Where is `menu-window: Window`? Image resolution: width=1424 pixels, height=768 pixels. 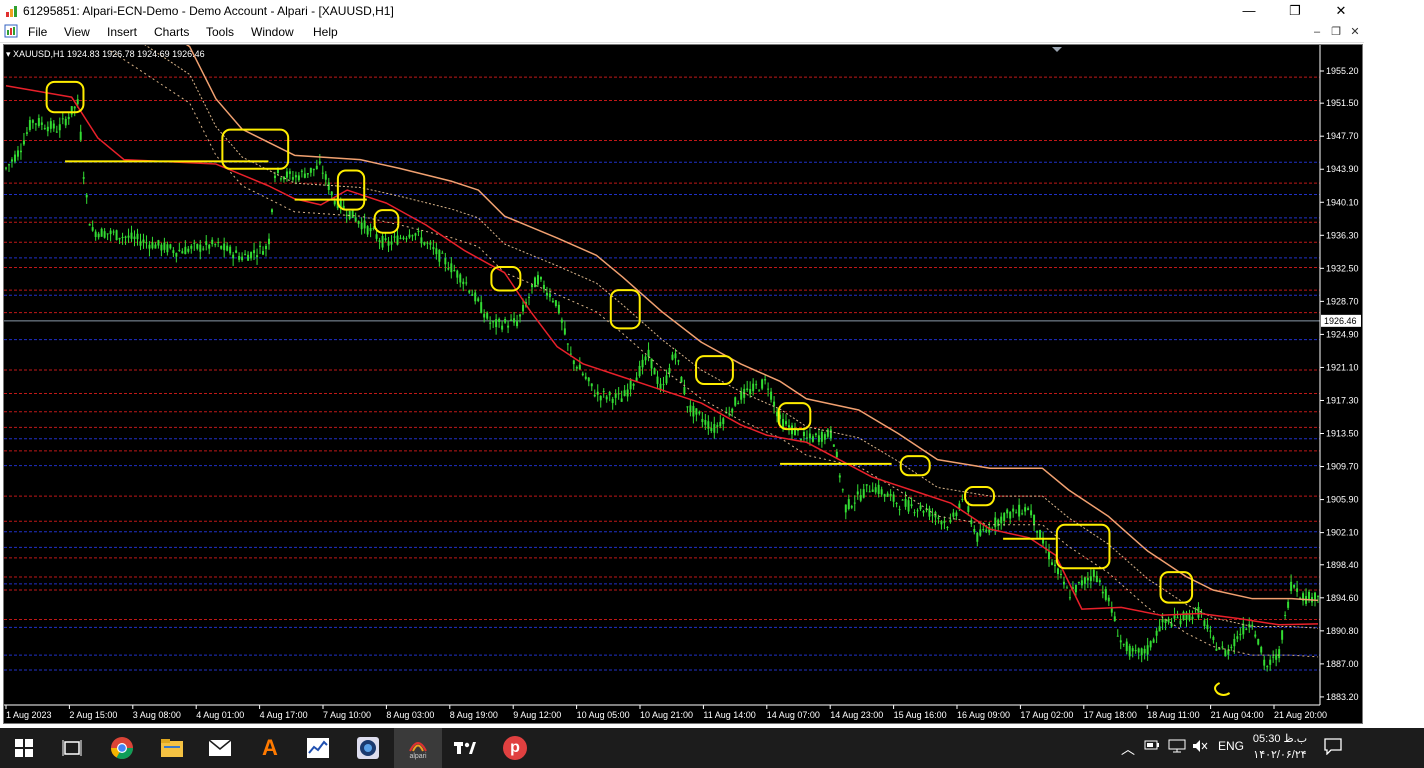 menu-window: Window is located at coordinates (272, 32).